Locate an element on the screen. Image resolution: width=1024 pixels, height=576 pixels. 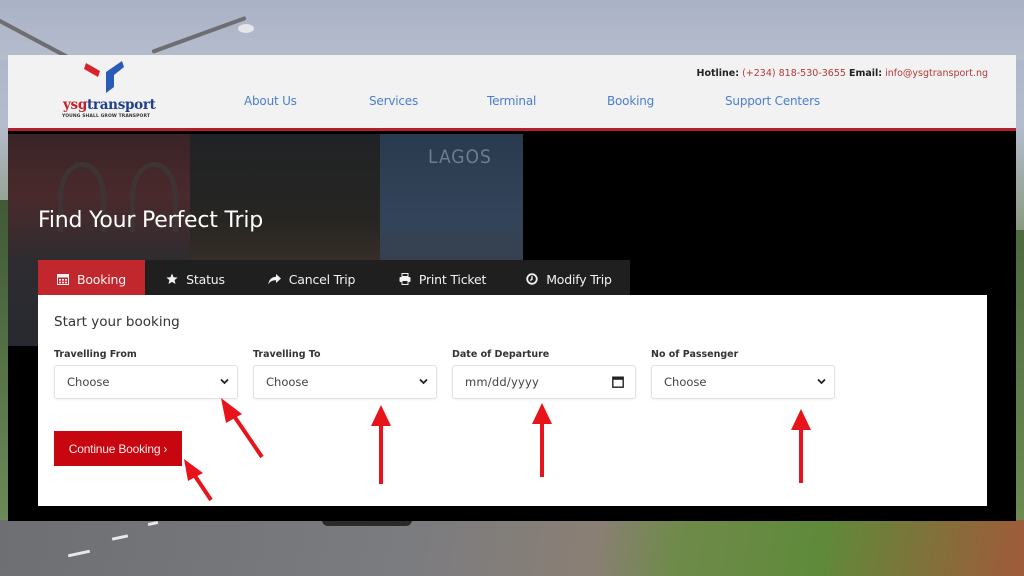
tab-label: Modify Trip is located at coordinates (579, 279).